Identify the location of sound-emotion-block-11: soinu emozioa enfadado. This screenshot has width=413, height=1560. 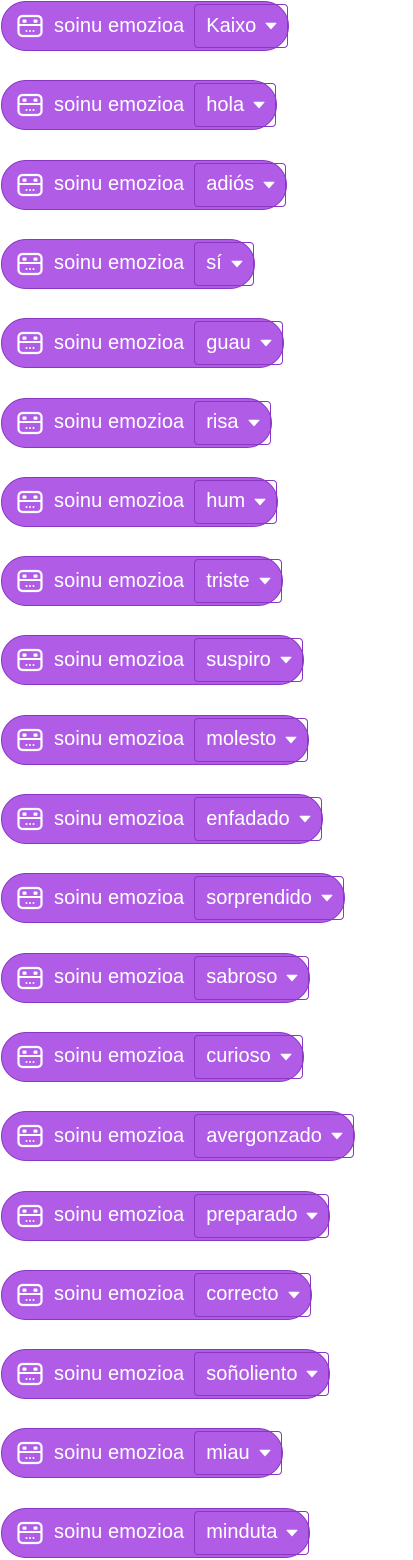
(162, 819).